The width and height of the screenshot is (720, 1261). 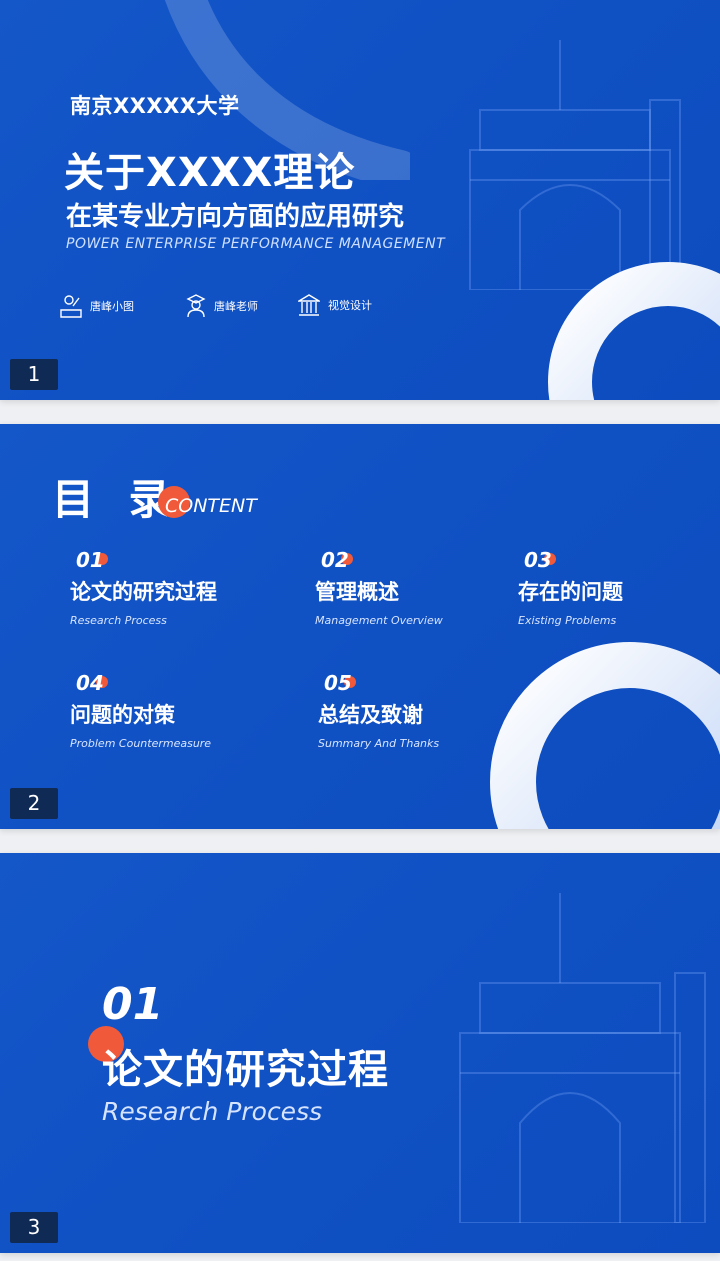 I want to click on toc-item-2: 02 管理概述 Management Overview, so click(x=379, y=587).